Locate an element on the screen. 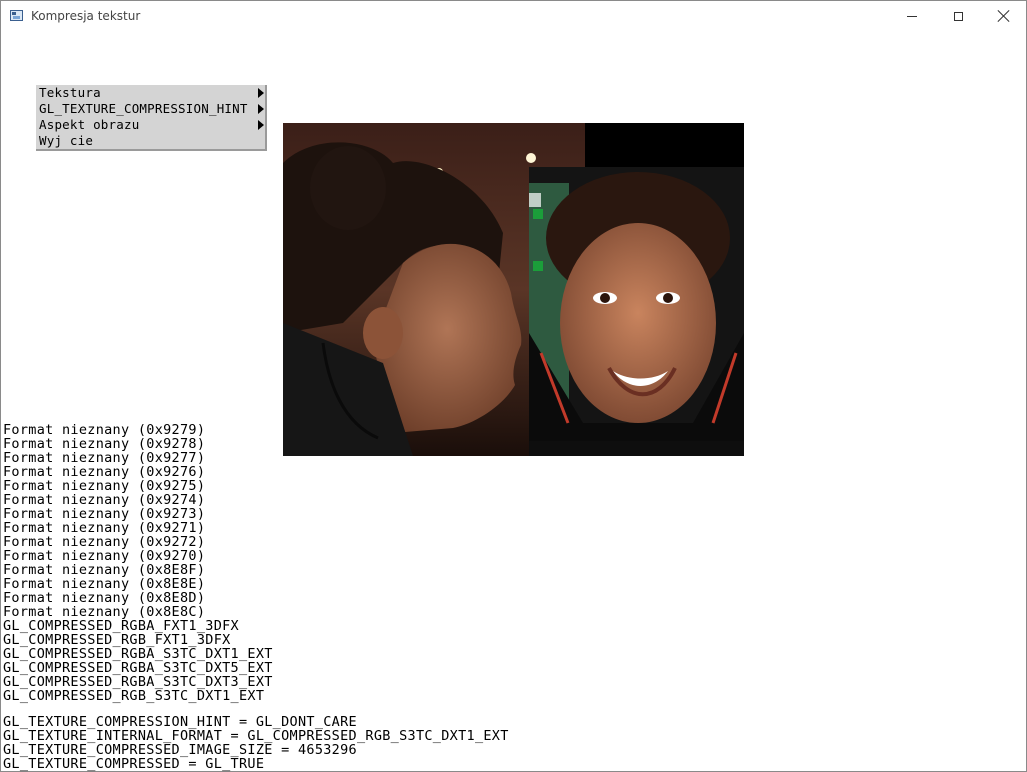 The width and height of the screenshot is (1027, 772). title-bar: Kompresja tekstur is located at coordinates (513, 16).